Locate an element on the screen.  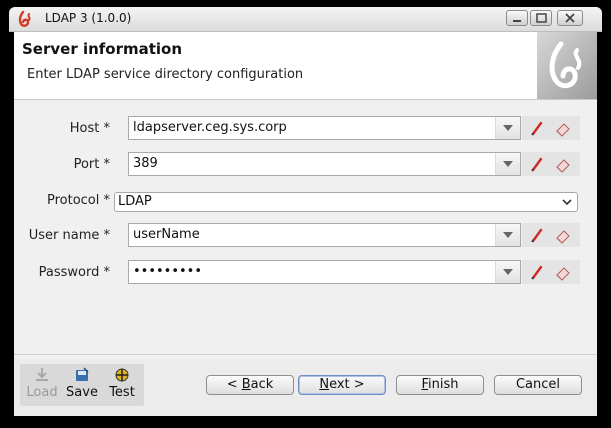
password-dropdown-button is located at coordinates (507, 272).